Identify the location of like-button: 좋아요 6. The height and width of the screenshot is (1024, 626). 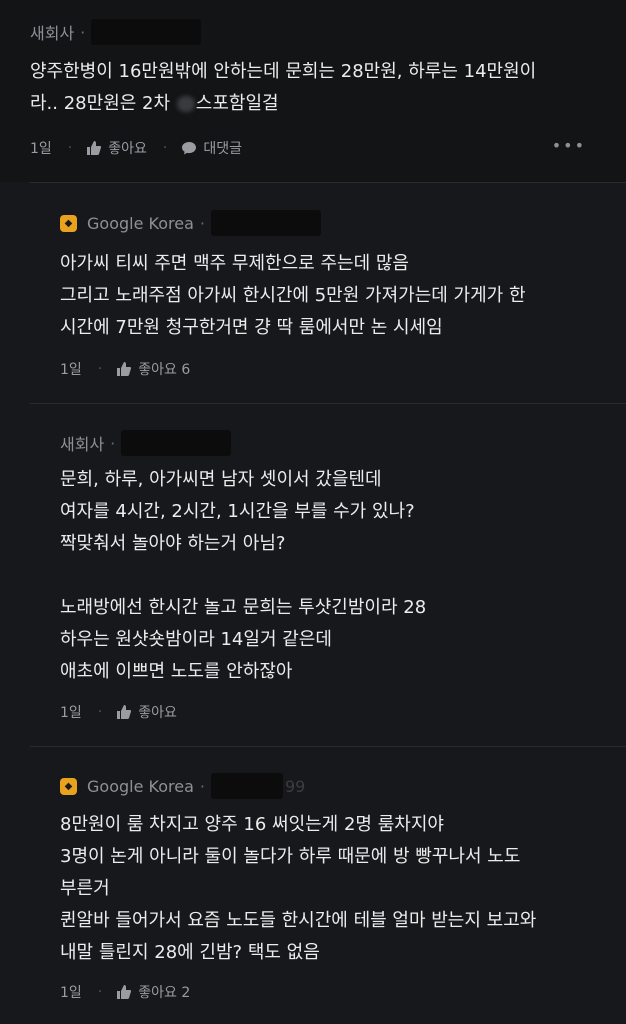
(153, 369).